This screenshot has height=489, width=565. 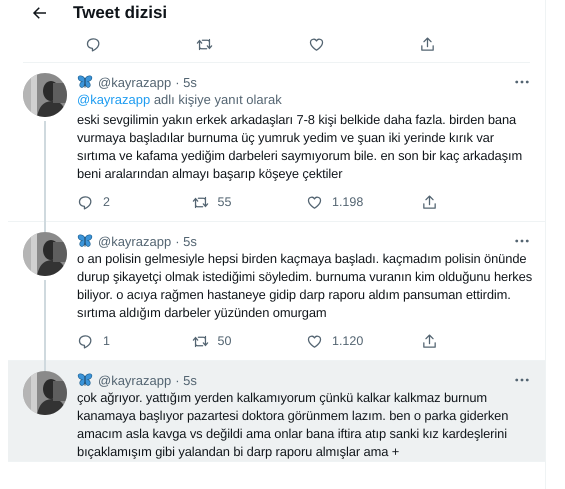 I want to click on tweet-text: çok ağrıyor. yattığım yerden kalkamıyorum çünkü kalkar kalkmaz burnum kanamaya başlıyor pazartesi doktora görünmem lazım. ben o parka giderken amacım asla kavga vs değildi ama onlar bana iftira atıp sanki kız kardeşlerini bıçaklamışım gibi yalandan bi darp raporu almışlar ama +, so click(x=293, y=425).